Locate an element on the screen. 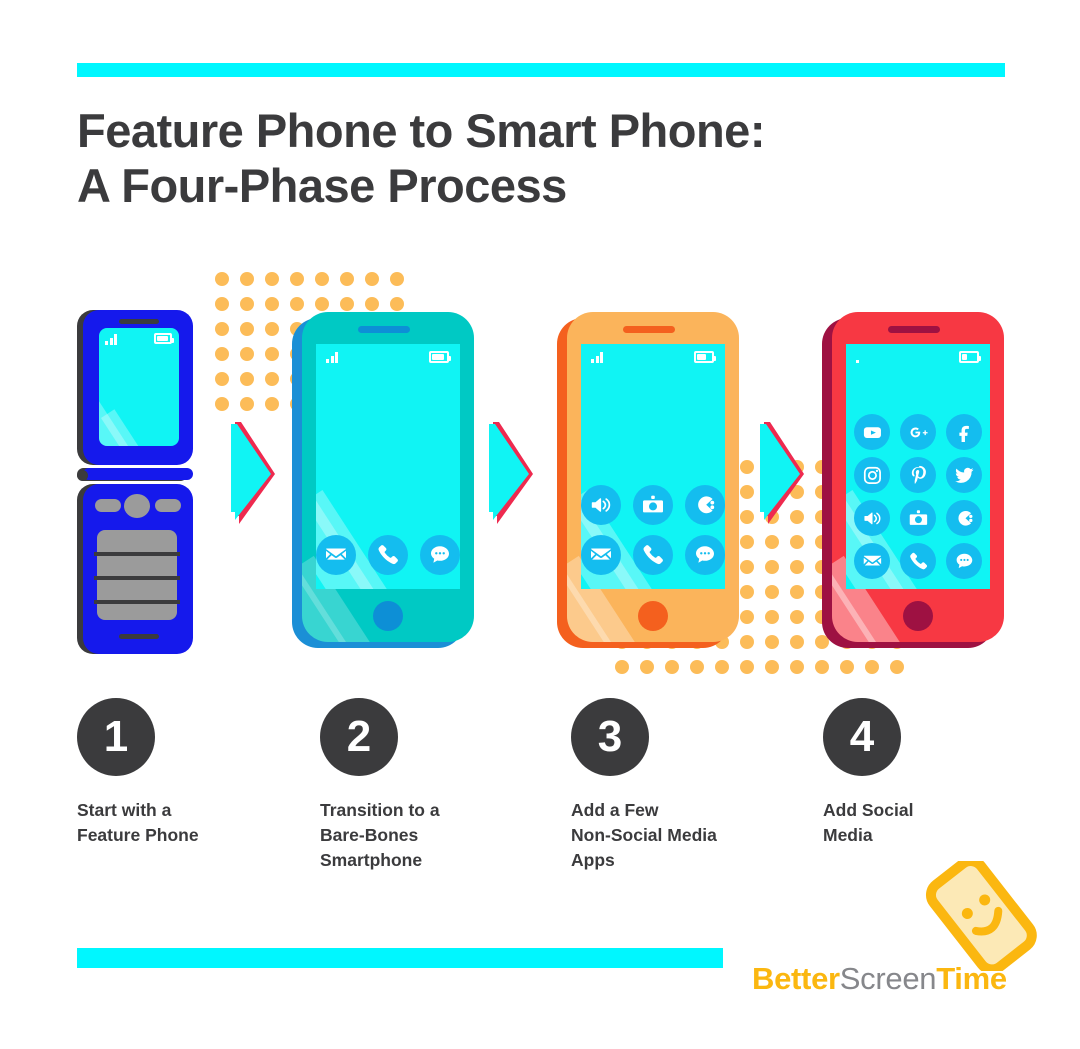  bottom-accent-bar is located at coordinates (400, 958).